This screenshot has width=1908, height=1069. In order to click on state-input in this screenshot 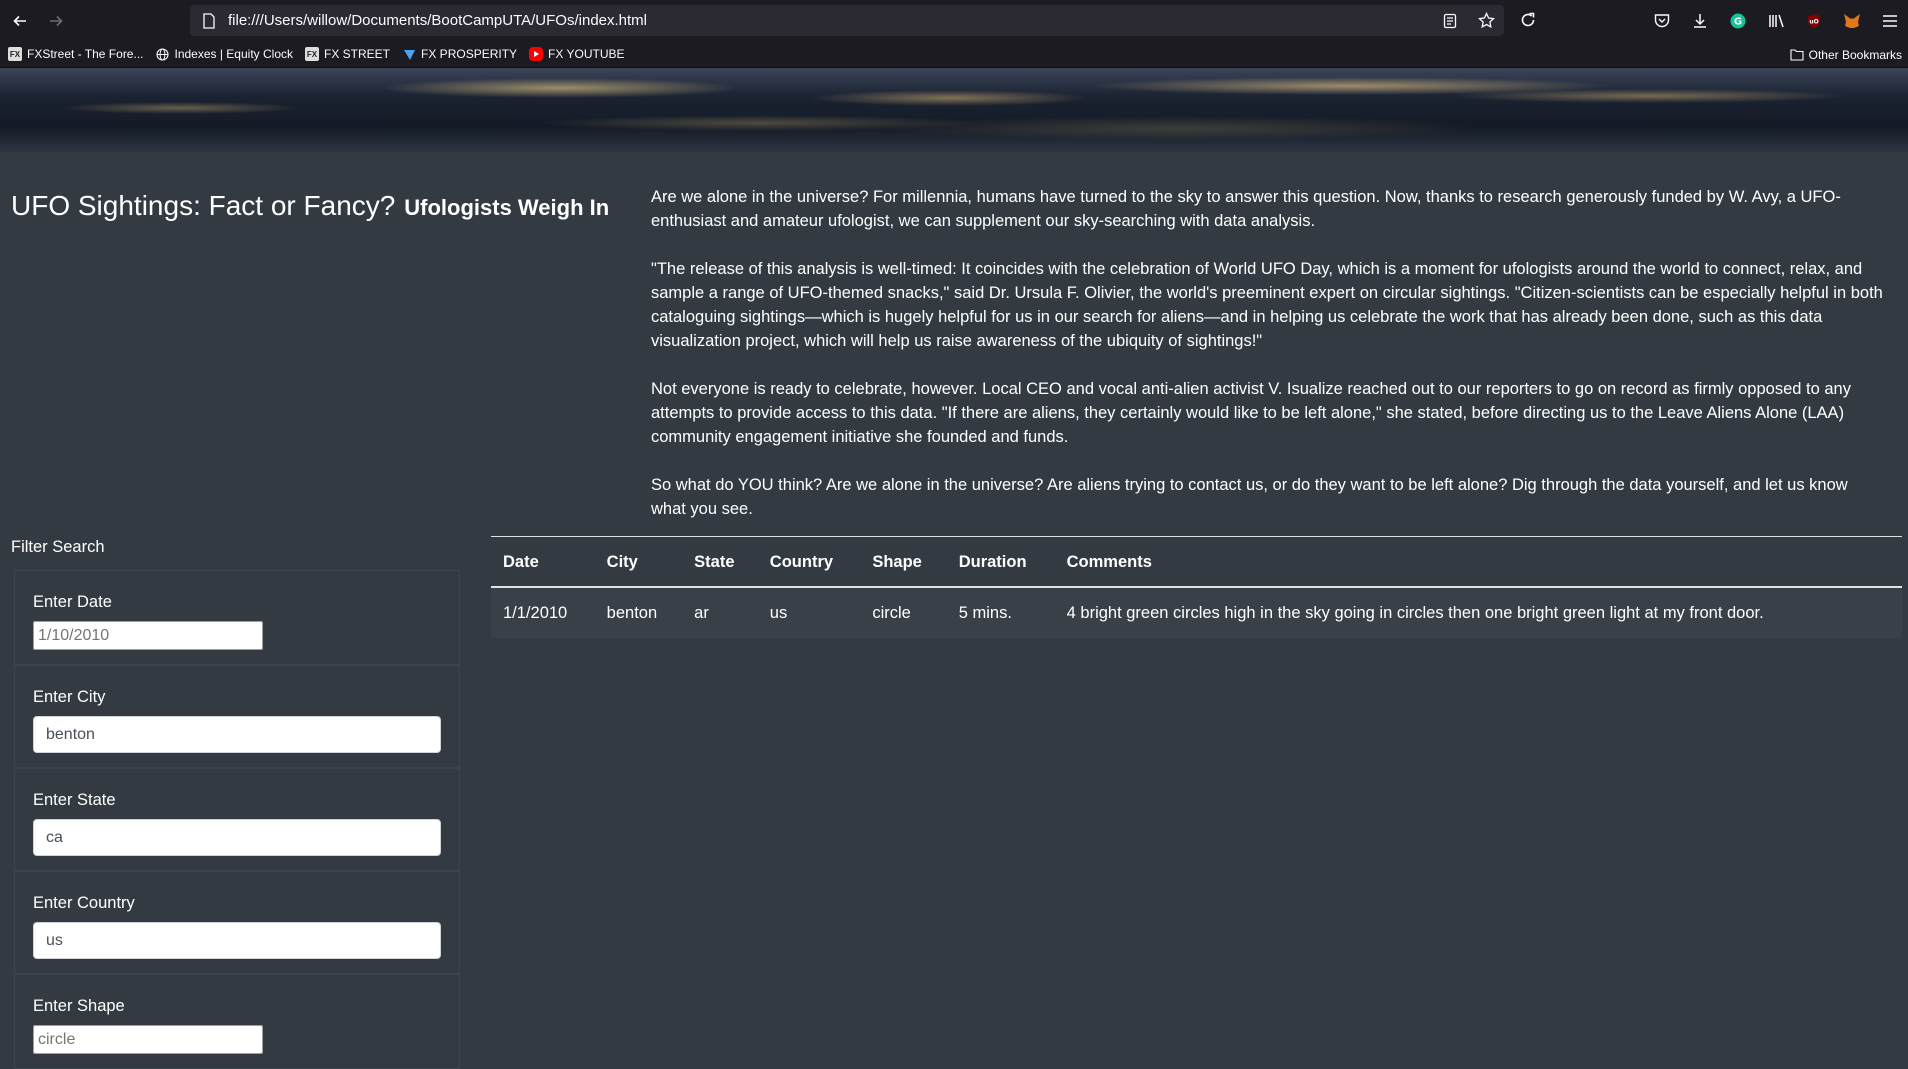, I will do `click(237, 837)`.